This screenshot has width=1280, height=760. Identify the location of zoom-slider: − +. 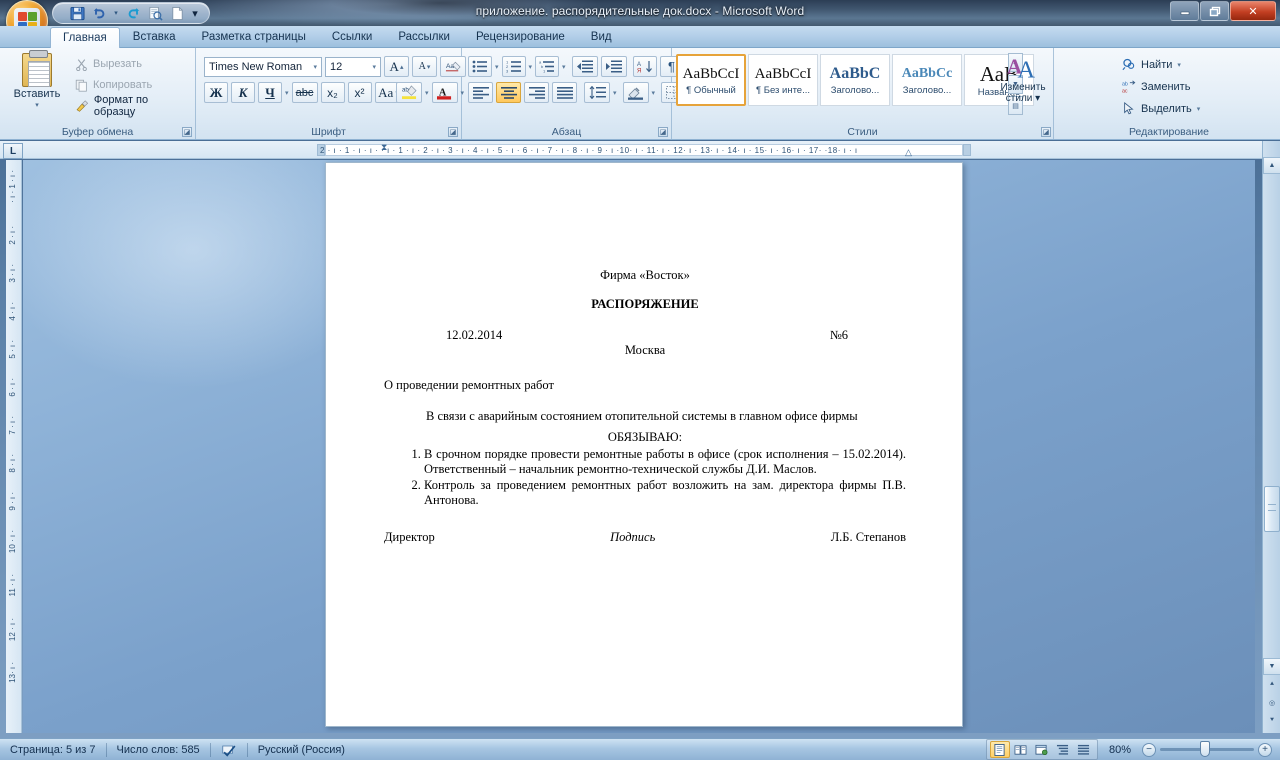
(1207, 749).